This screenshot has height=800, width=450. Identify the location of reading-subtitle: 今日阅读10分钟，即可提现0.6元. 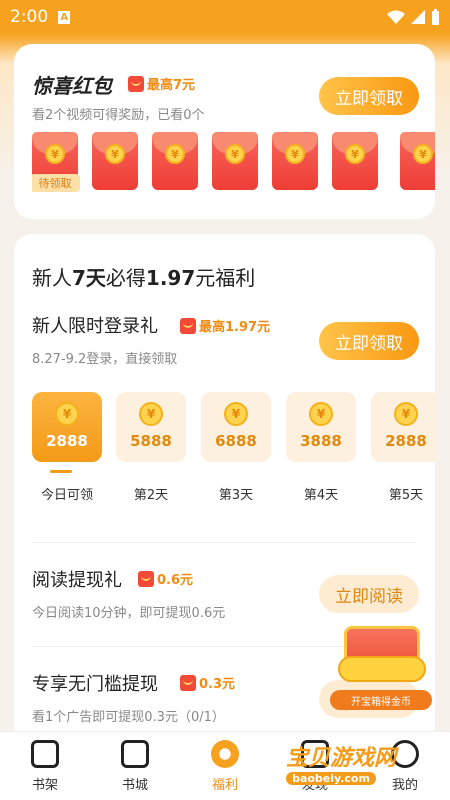
(129, 613).